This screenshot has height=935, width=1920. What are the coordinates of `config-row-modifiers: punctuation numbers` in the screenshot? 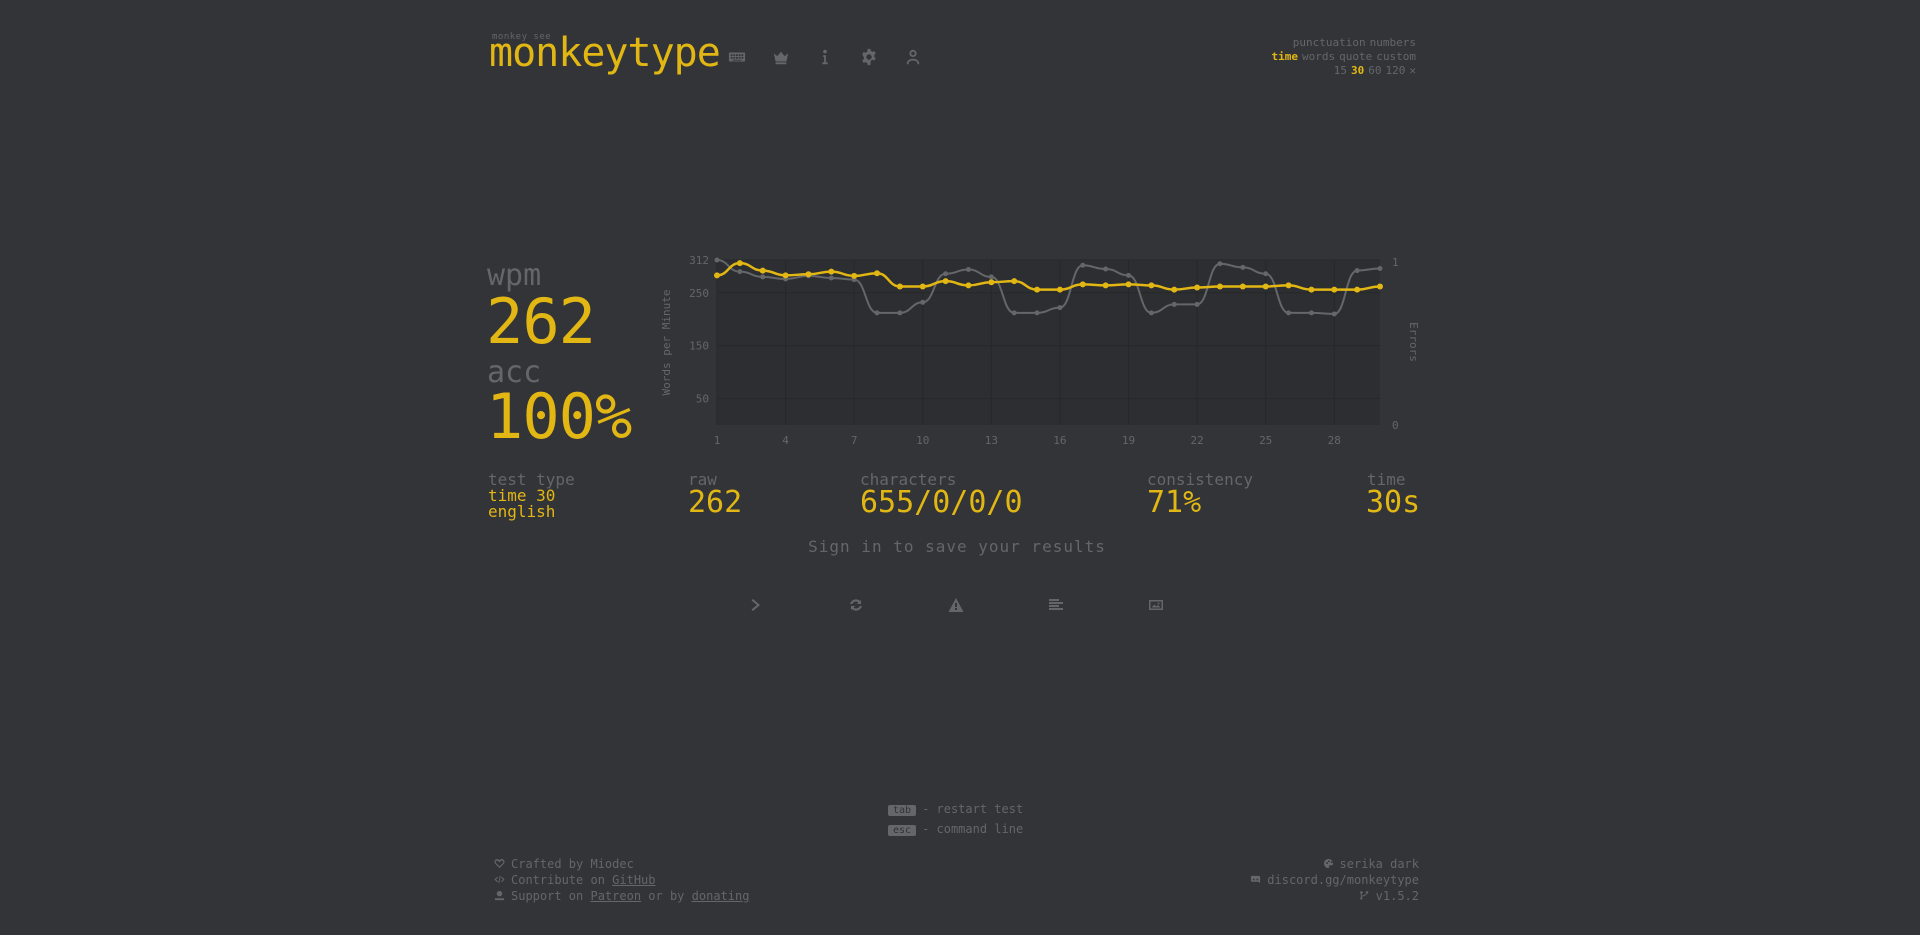 It's located at (1342, 43).